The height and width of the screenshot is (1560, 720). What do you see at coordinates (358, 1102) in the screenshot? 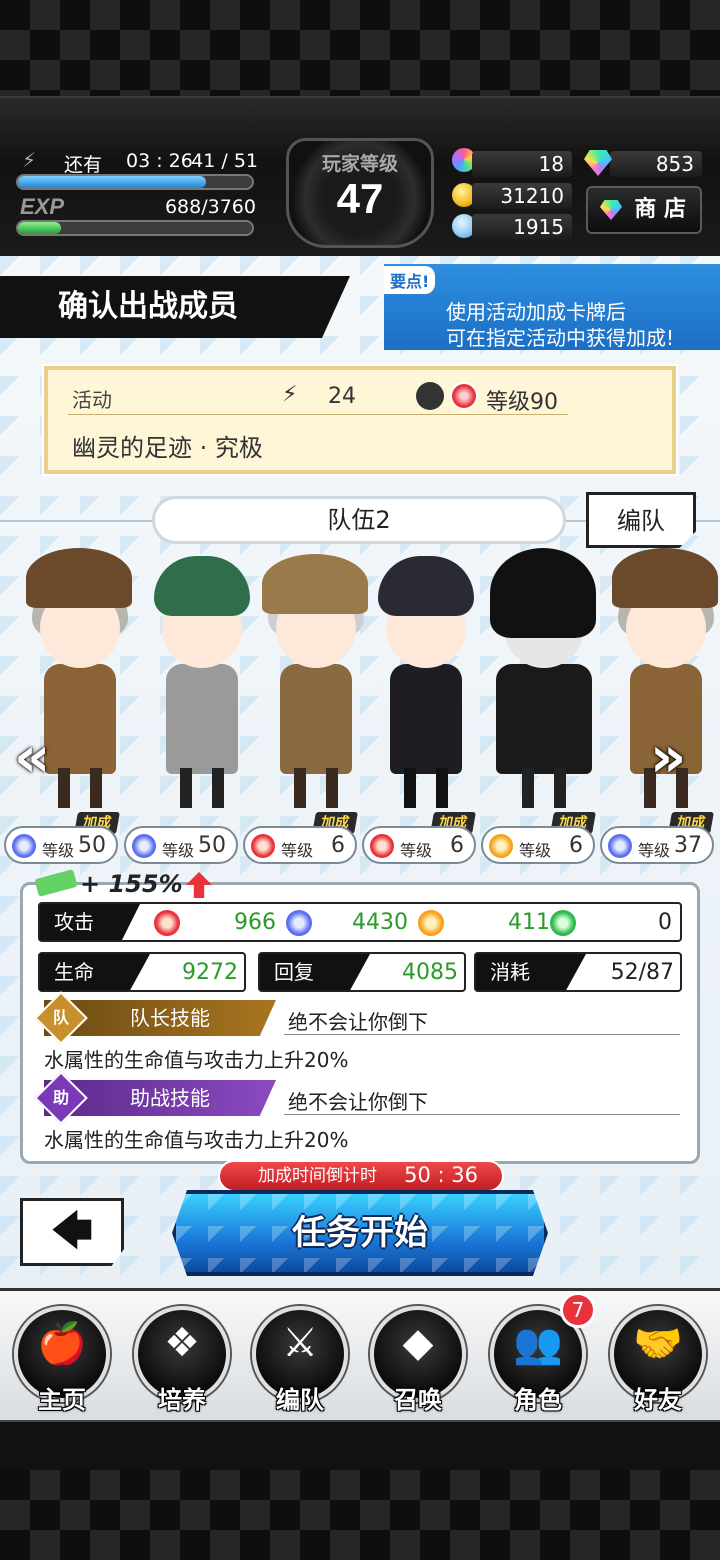
I see `support-skill-name: 绝不会让你倒下` at bounding box center [358, 1102].